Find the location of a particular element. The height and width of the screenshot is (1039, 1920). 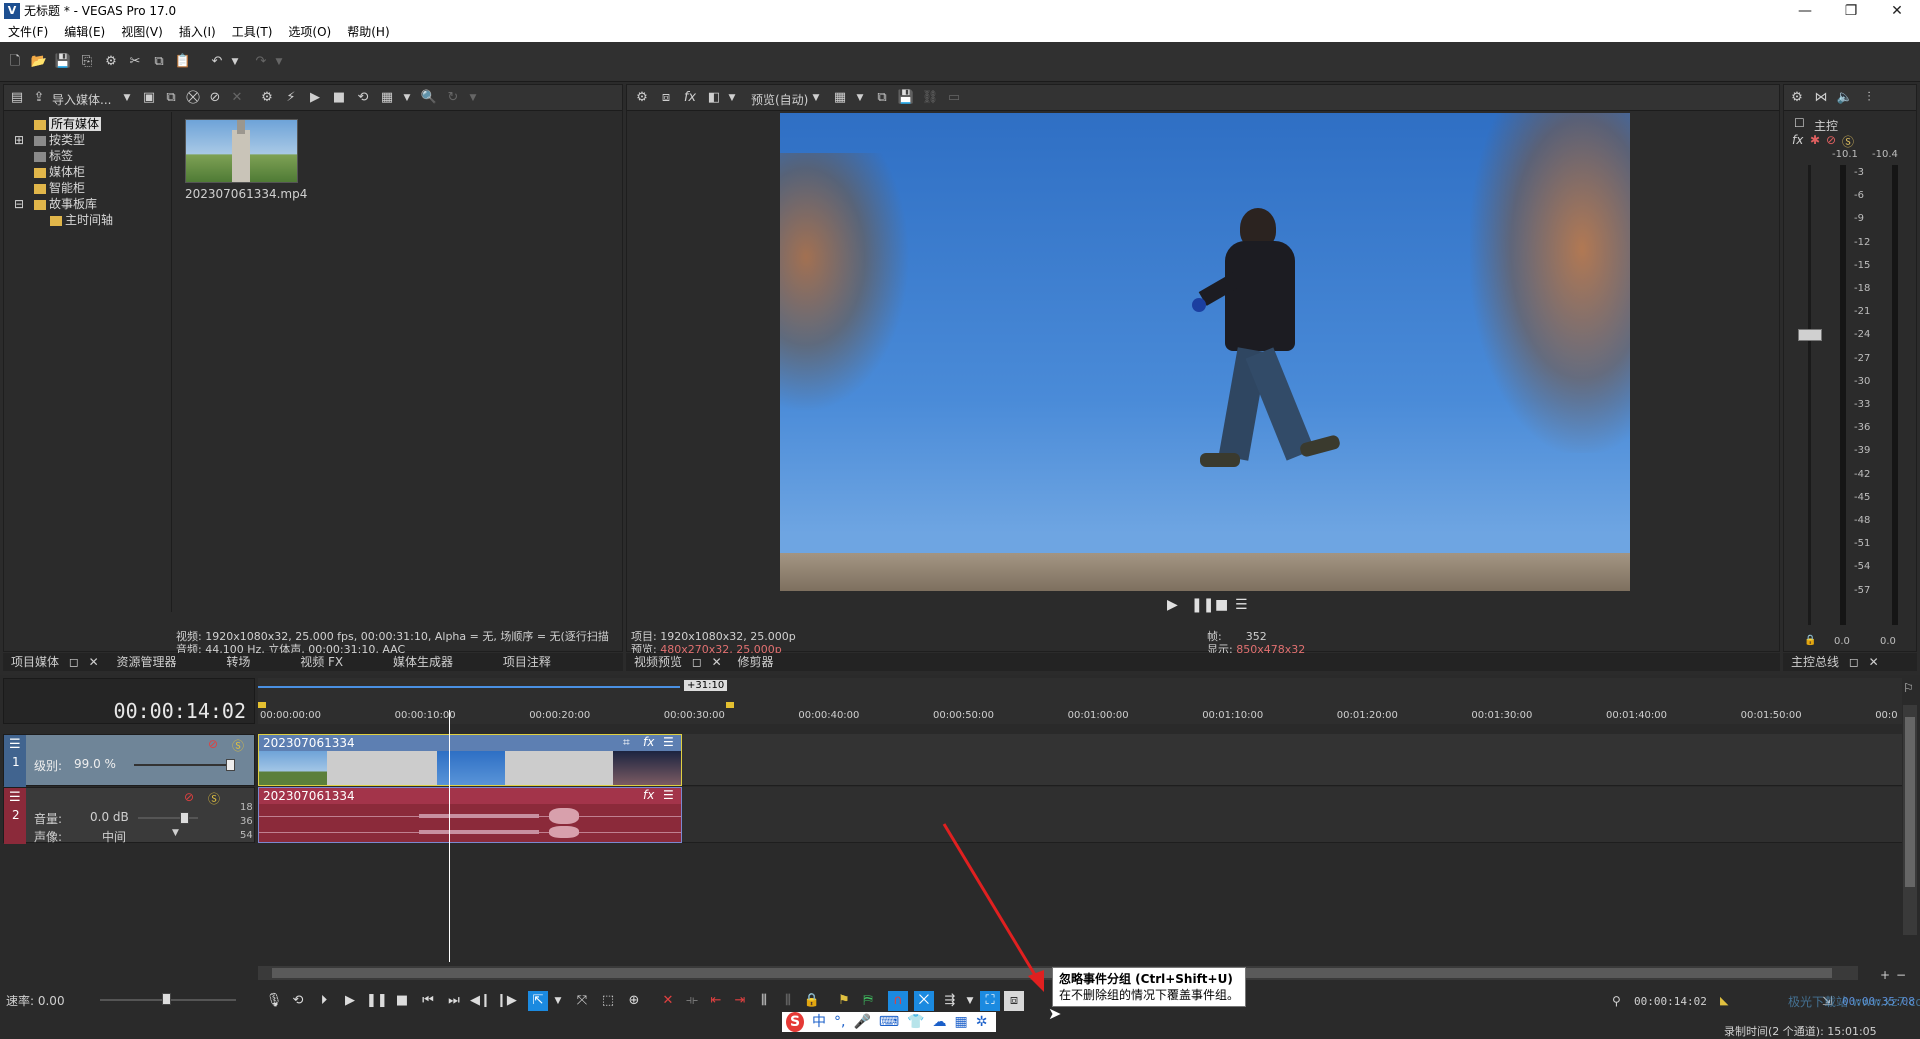

loop-start-marker is located at coordinates (262, 705).